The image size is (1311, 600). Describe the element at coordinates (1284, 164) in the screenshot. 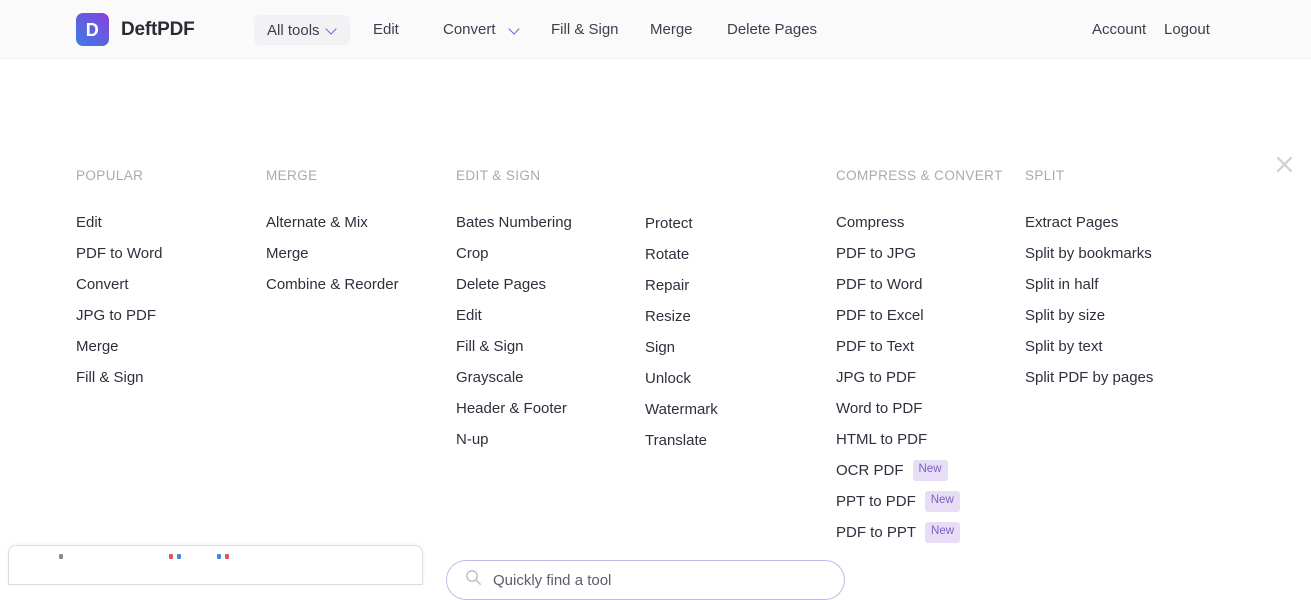

I see `close-icon` at that location.